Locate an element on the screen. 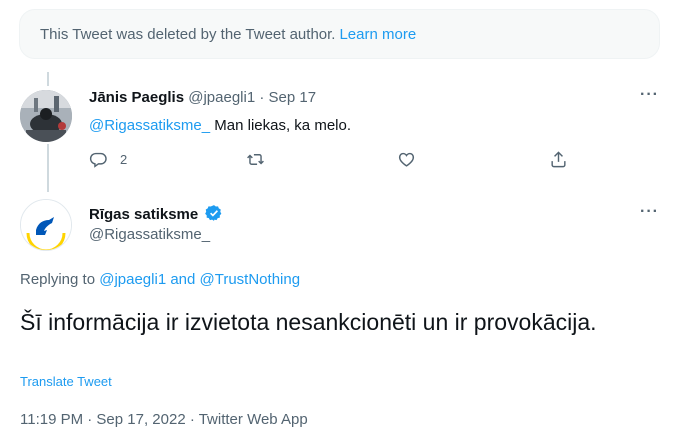 The width and height of the screenshot is (678, 444). verified-badge-icon is located at coordinates (213, 213).